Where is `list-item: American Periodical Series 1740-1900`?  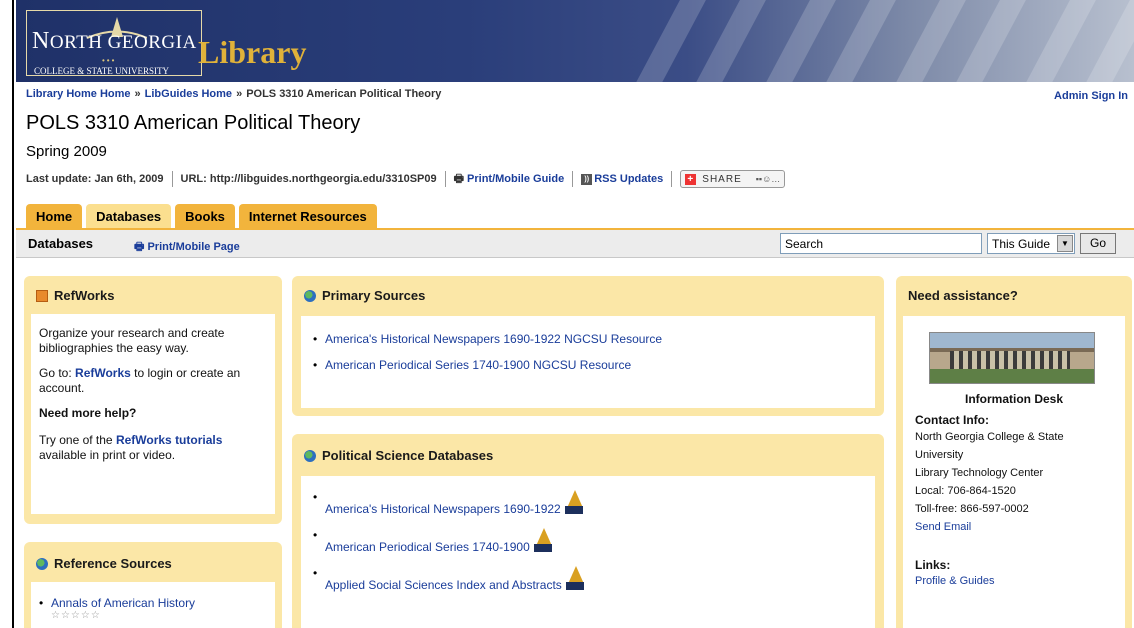 list-item: American Periodical Series 1740-1900 is located at coordinates (588, 541).